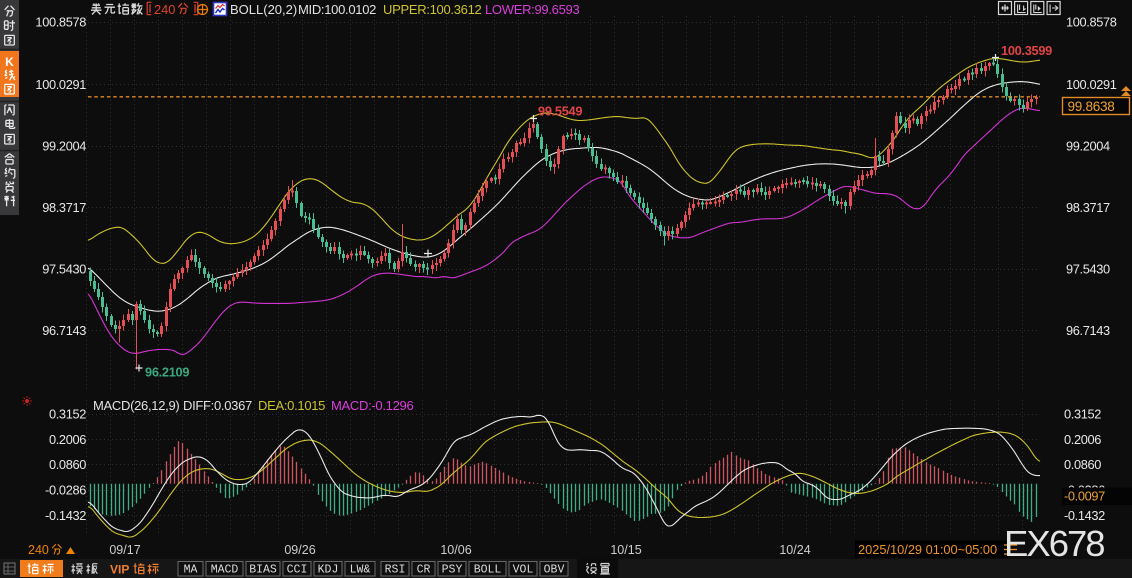  What do you see at coordinates (488, 570) in the screenshot?
I see `svg-text: BOLL` at bounding box center [488, 570].